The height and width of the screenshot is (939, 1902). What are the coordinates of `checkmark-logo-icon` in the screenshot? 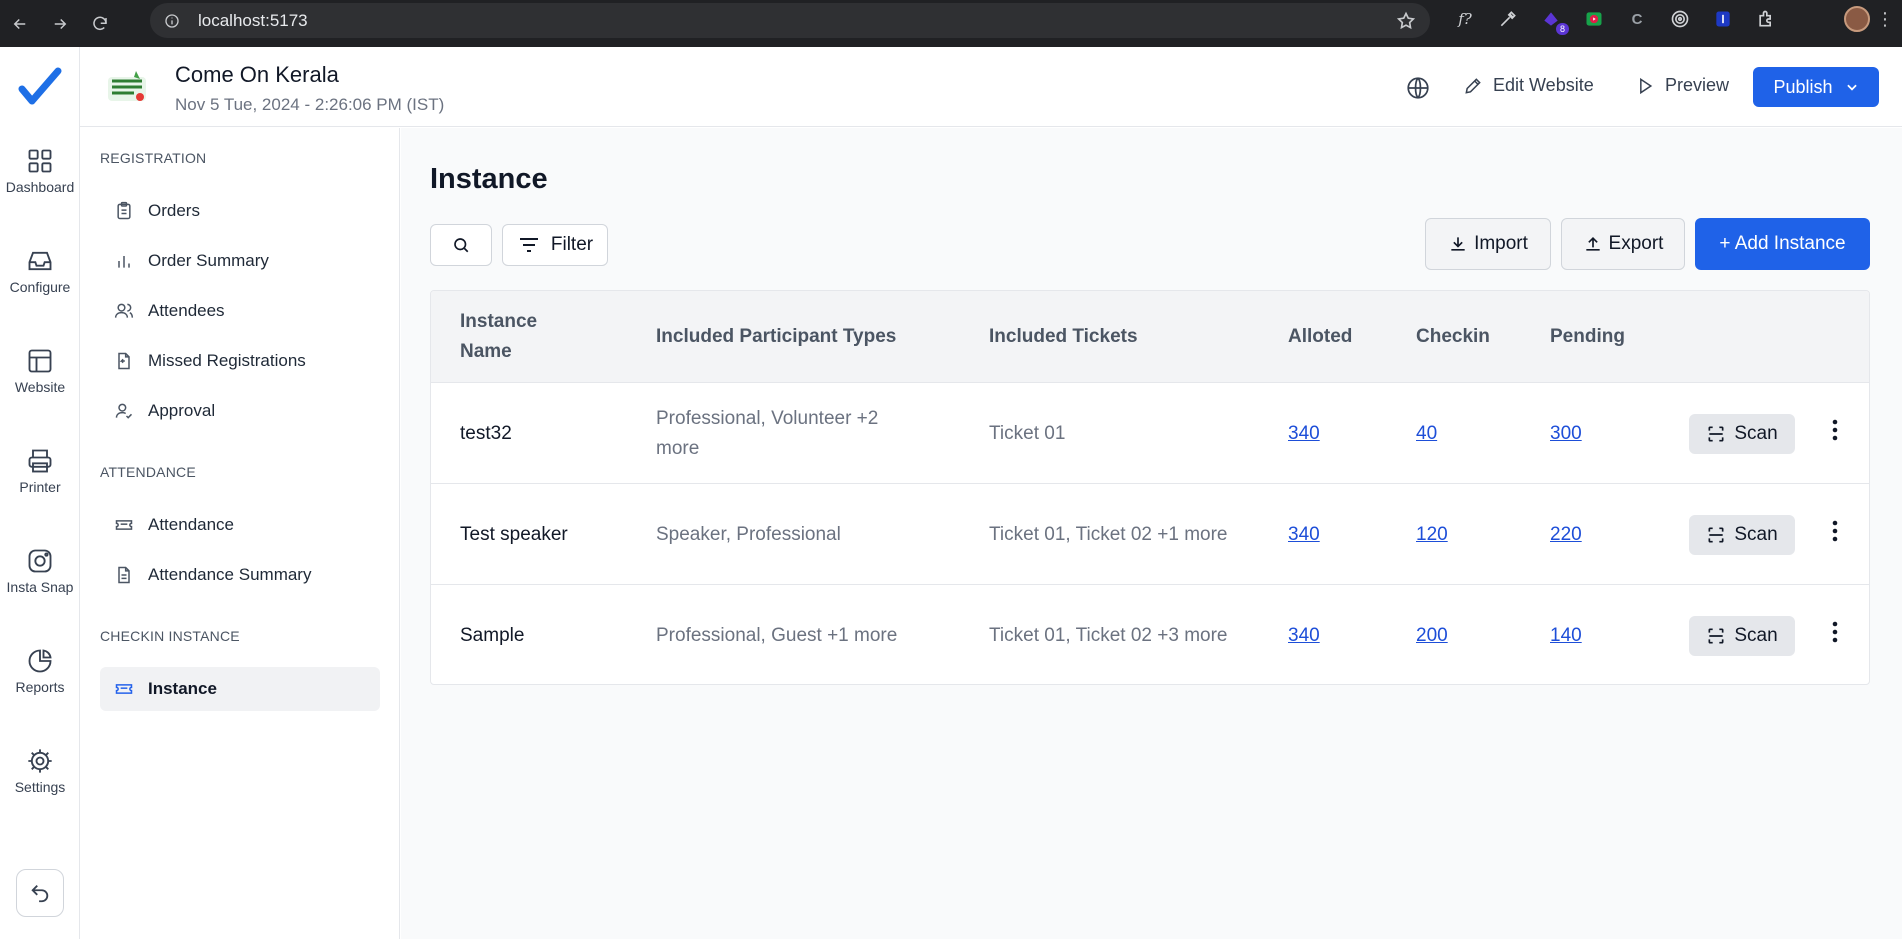 It's located at (40, 87).